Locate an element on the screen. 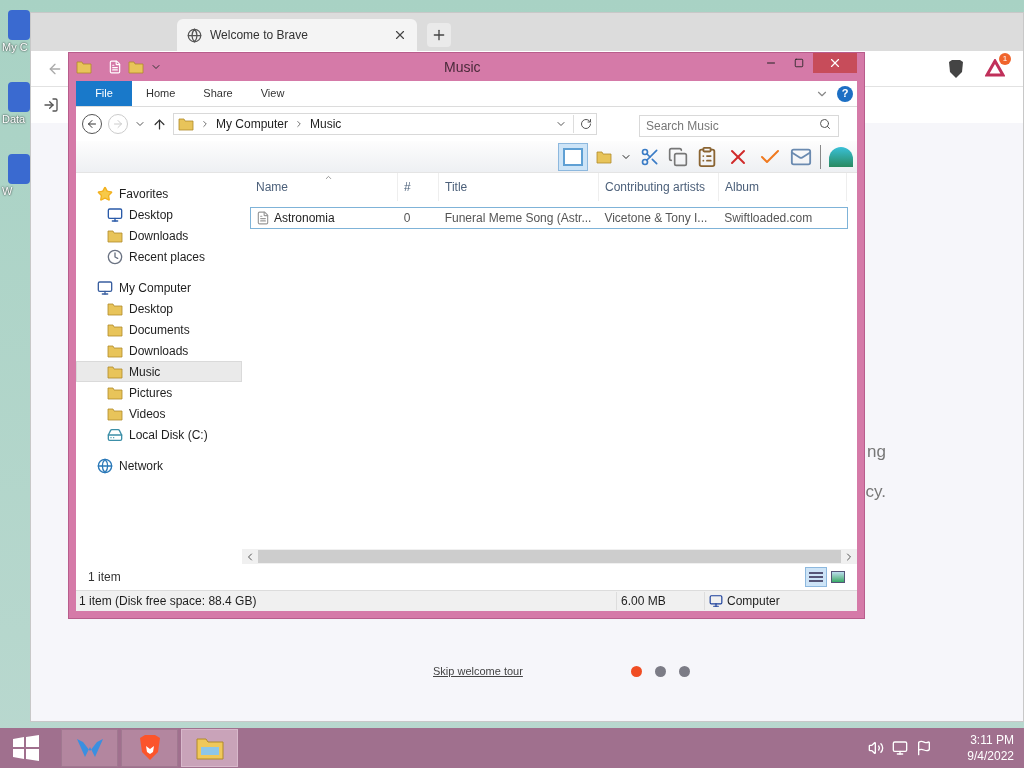 The width and height of the screenshot is (1024, 768). breadcrumb-item: My Computer is located at coordinates (252, 124).